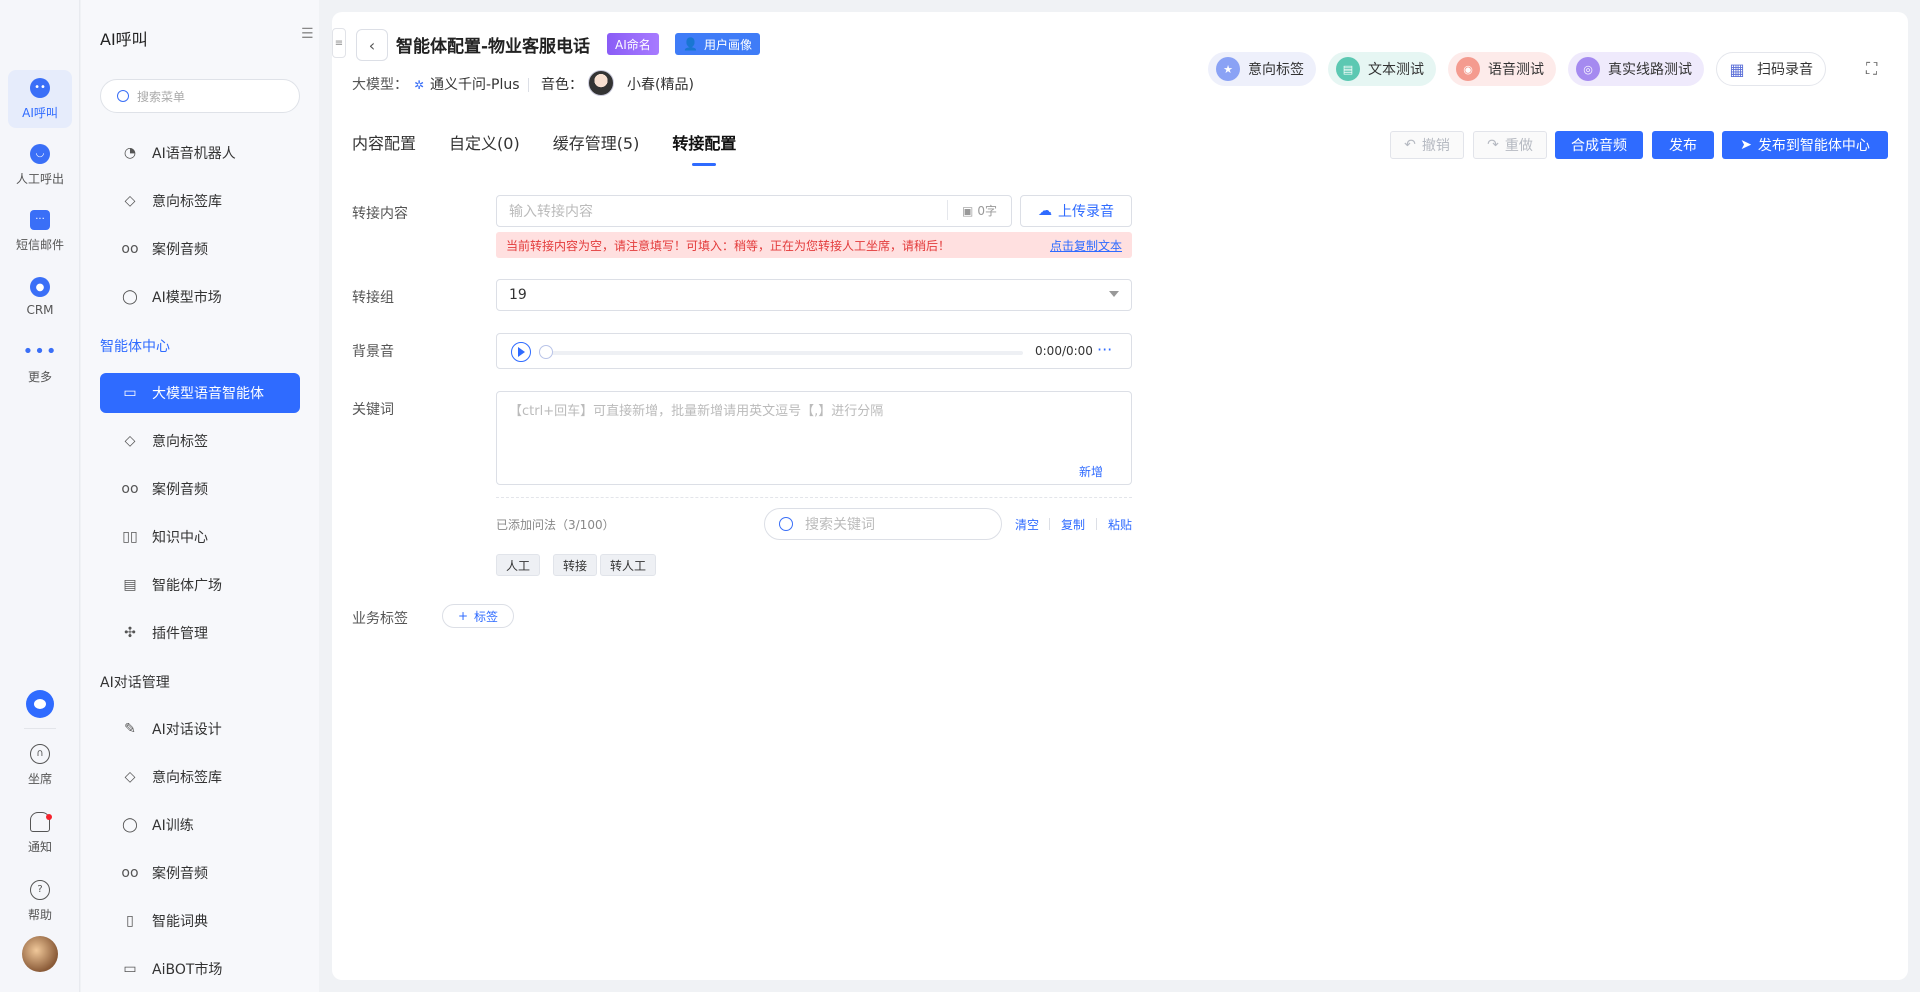  What do you see at coordinates (575, 565) in the screenshot?
I see `keyword-tag: 转接` at bounding box center [575, 565].